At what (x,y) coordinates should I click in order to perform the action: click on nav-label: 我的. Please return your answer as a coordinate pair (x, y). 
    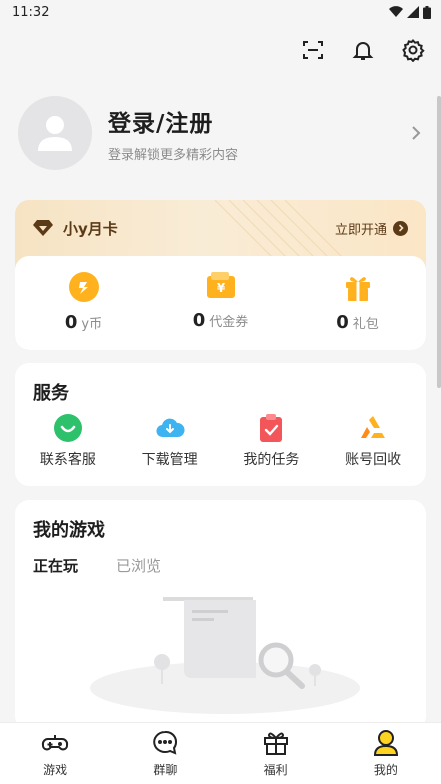
    Looking at the image, I should click on (385, 770).